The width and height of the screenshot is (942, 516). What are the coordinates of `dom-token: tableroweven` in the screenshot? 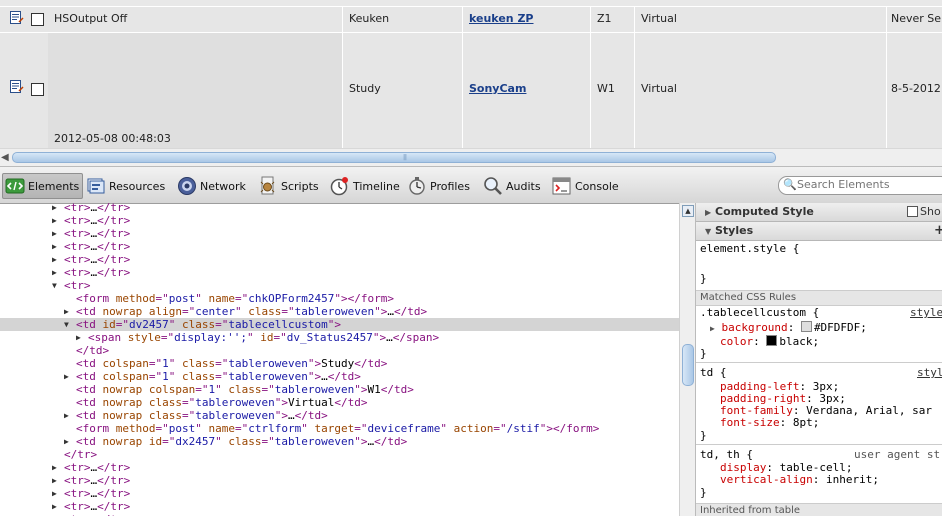 It's located at (235, 402).